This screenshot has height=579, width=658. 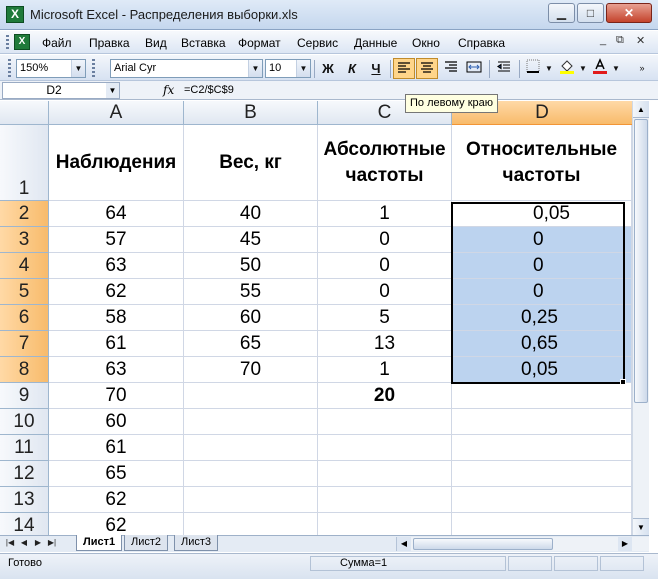 I want to click on cell-a9: 70, so click(x=116, y=396).